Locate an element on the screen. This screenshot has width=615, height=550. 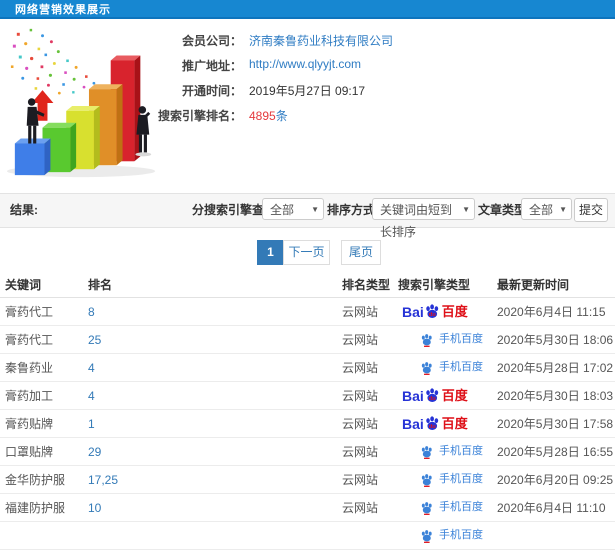
header-rank: 排名 is located at coordinates (100, 285).